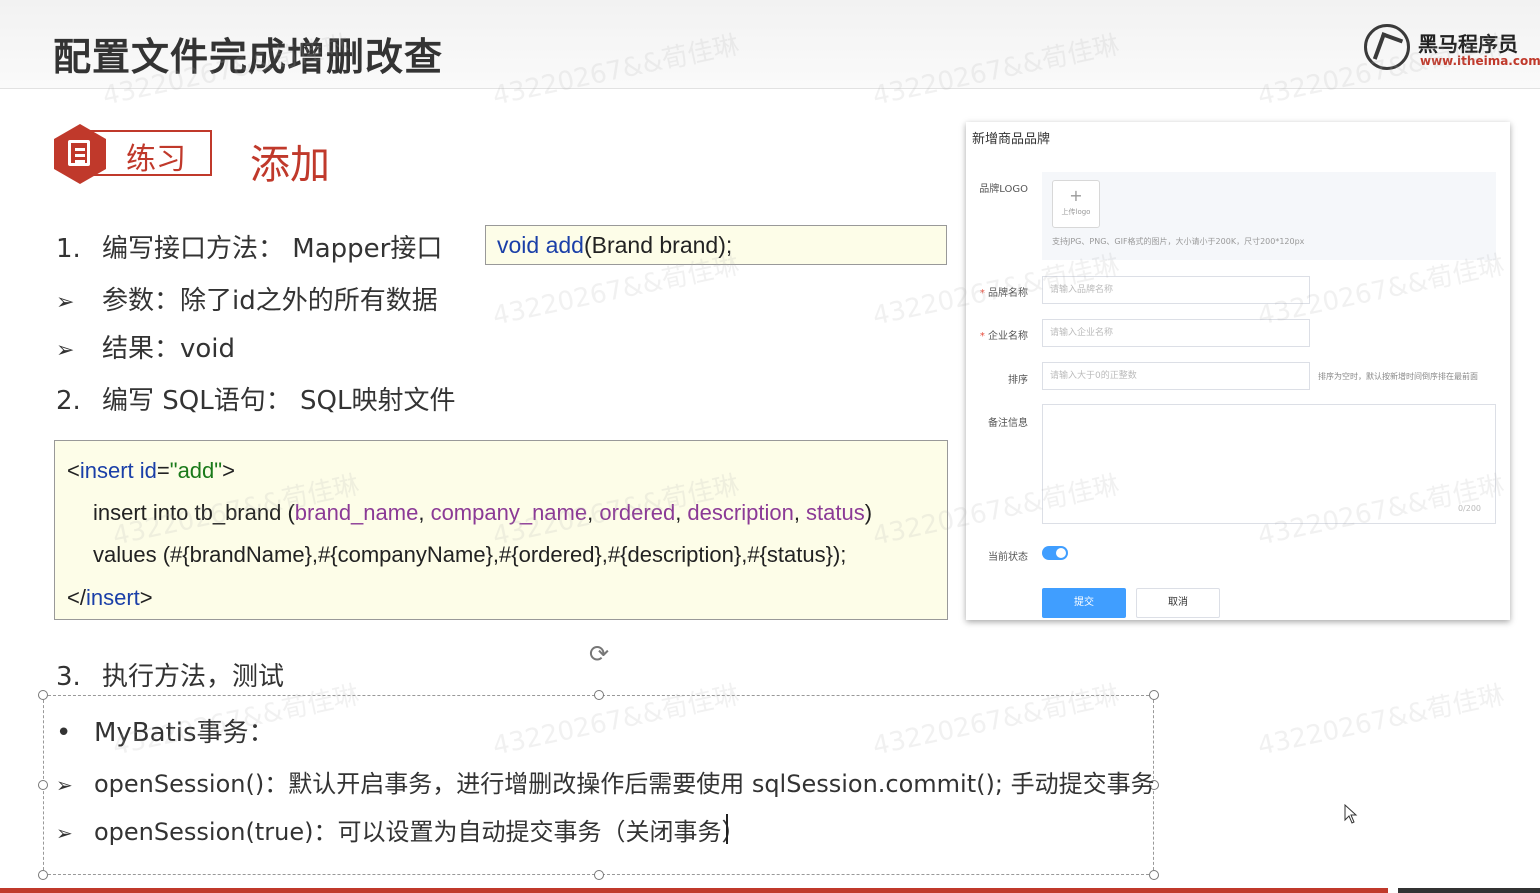  I want to click on code-column: ordered, so click(637, 512).